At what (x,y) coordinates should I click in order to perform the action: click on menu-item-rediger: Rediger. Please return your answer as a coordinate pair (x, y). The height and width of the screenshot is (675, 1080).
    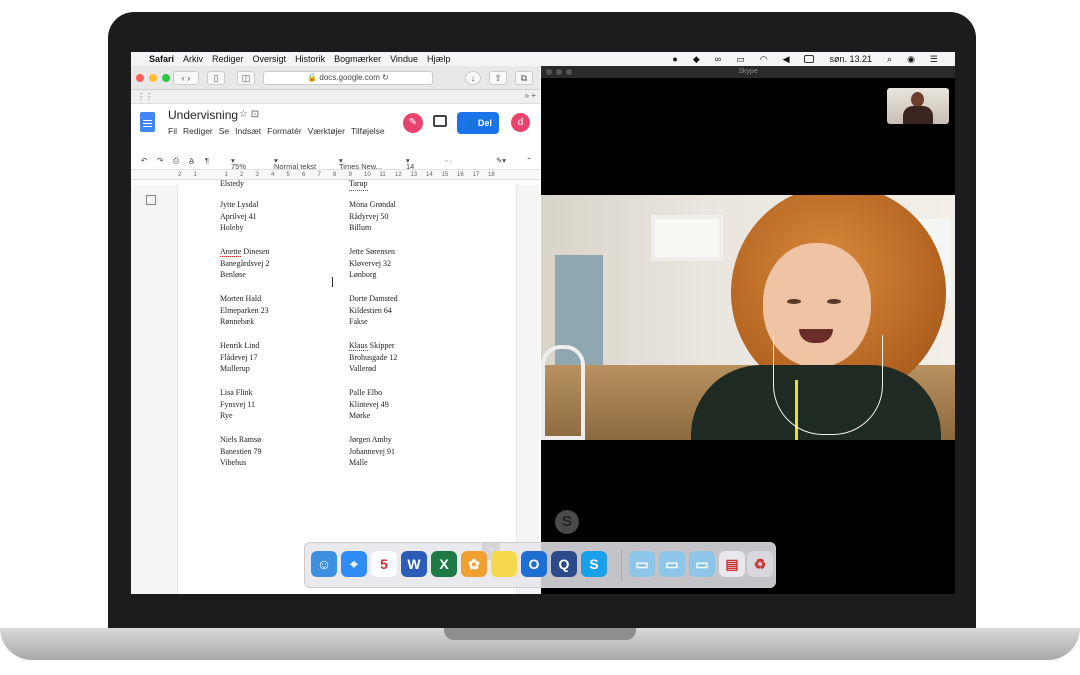
    Looking at the image, I should click on (228, 59).